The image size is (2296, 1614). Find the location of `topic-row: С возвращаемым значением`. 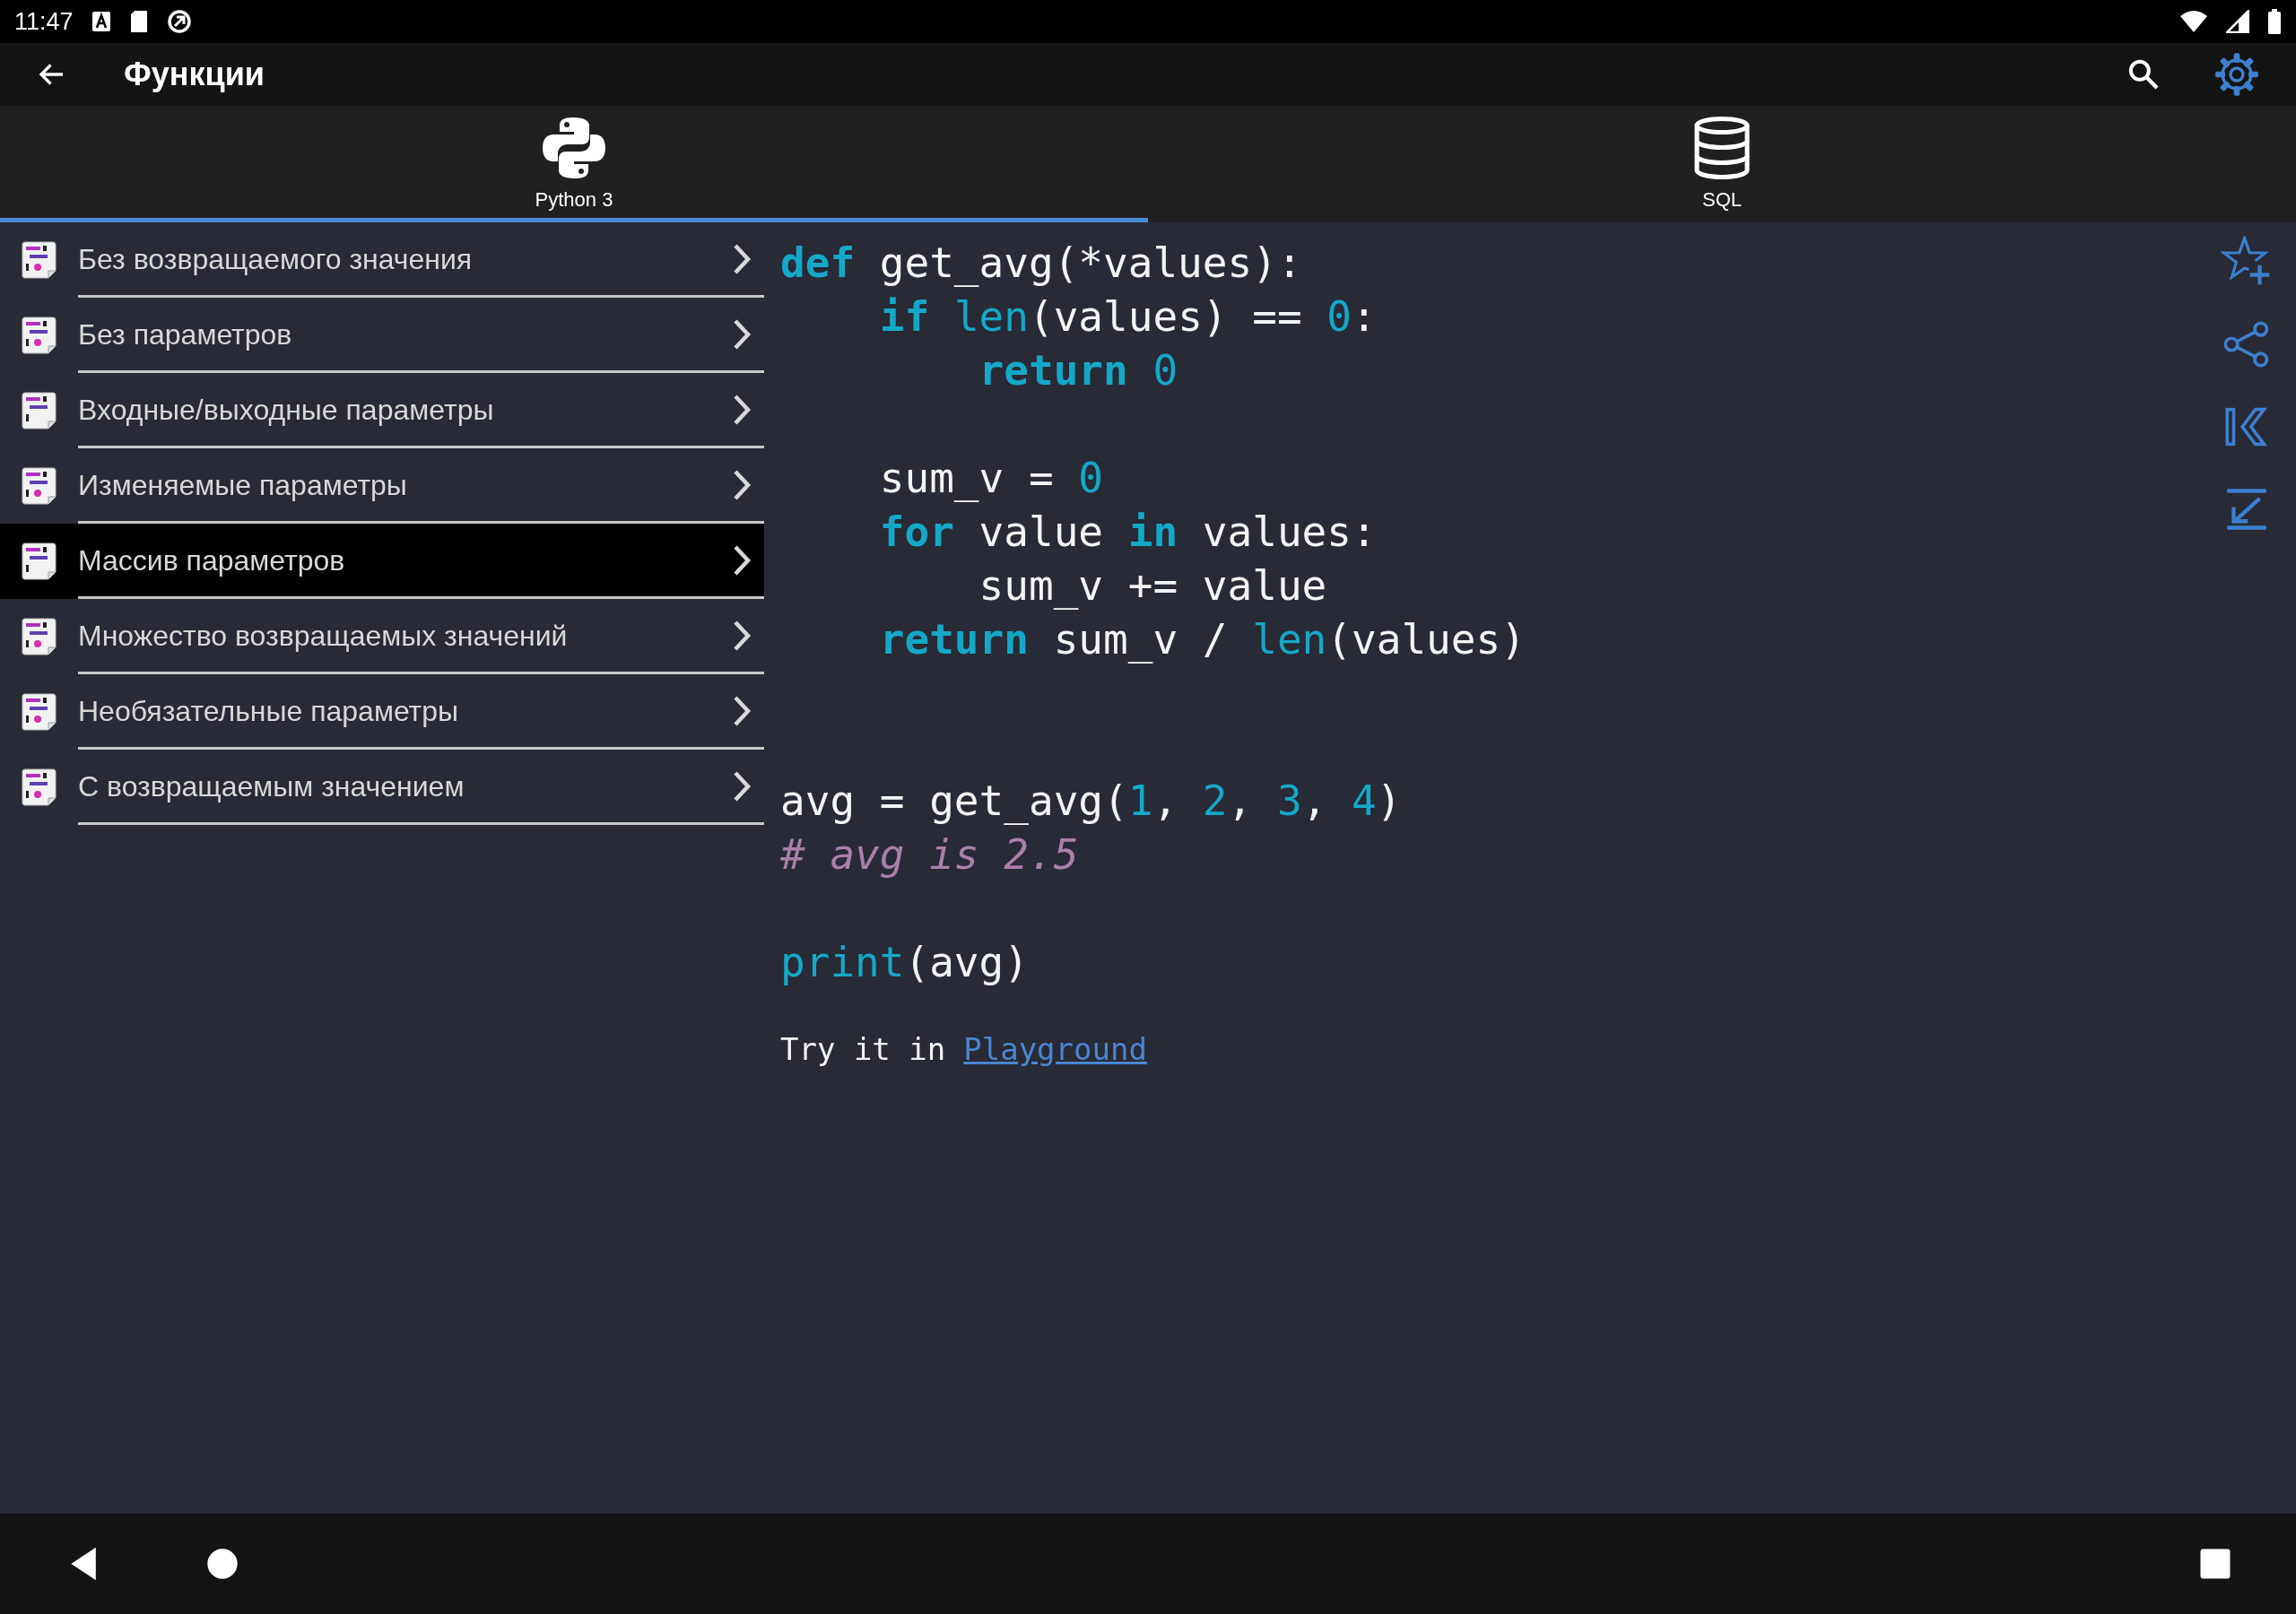

topic-row: С возвращаемым значением is located at coordinates (382, 787).